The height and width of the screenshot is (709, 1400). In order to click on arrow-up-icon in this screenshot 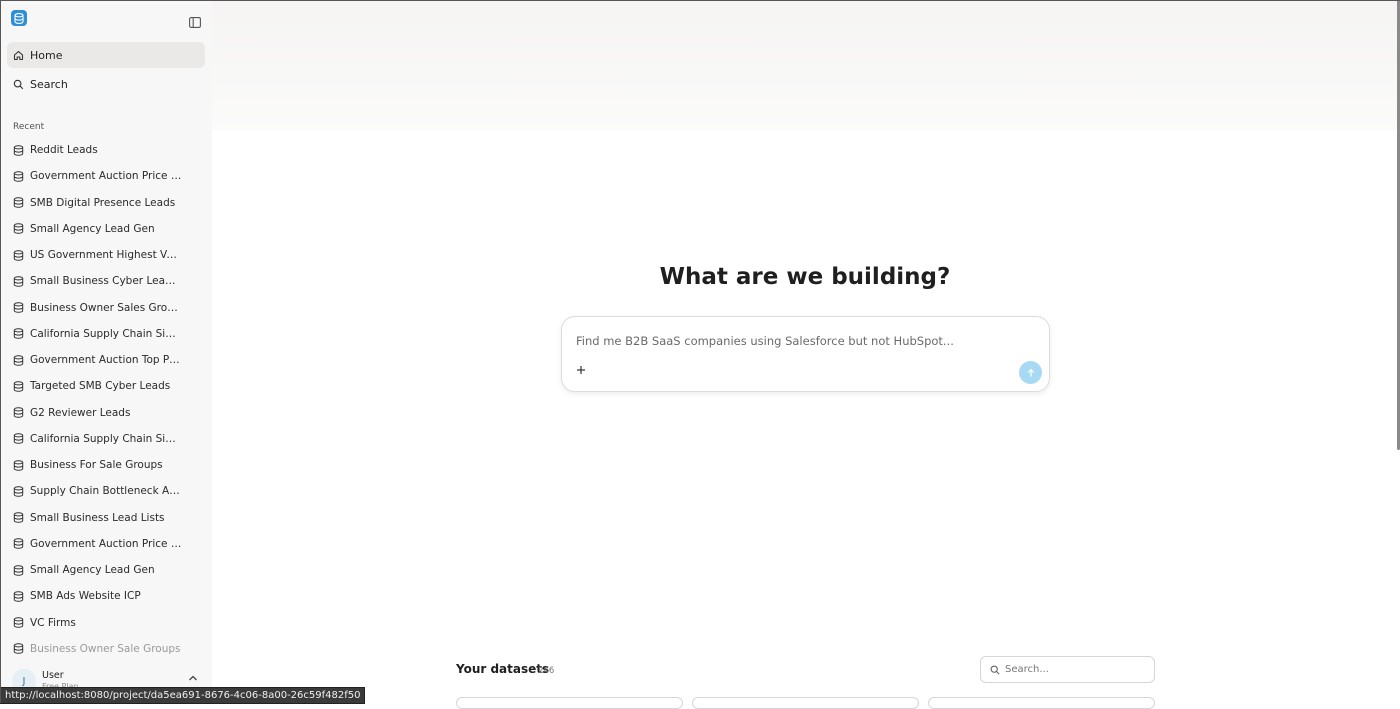, I will do `click(1030, 372)`.